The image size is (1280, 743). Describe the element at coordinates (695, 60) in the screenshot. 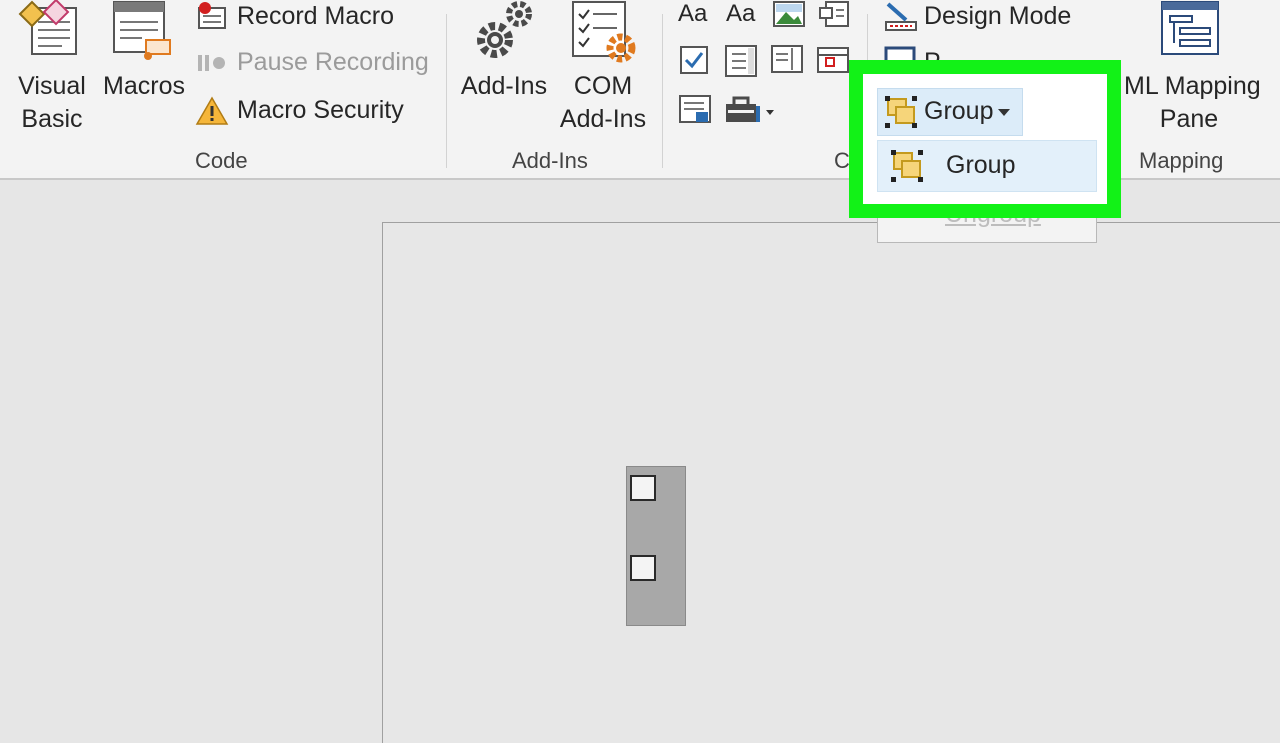

I see `checkbox-control-icon` at that location.